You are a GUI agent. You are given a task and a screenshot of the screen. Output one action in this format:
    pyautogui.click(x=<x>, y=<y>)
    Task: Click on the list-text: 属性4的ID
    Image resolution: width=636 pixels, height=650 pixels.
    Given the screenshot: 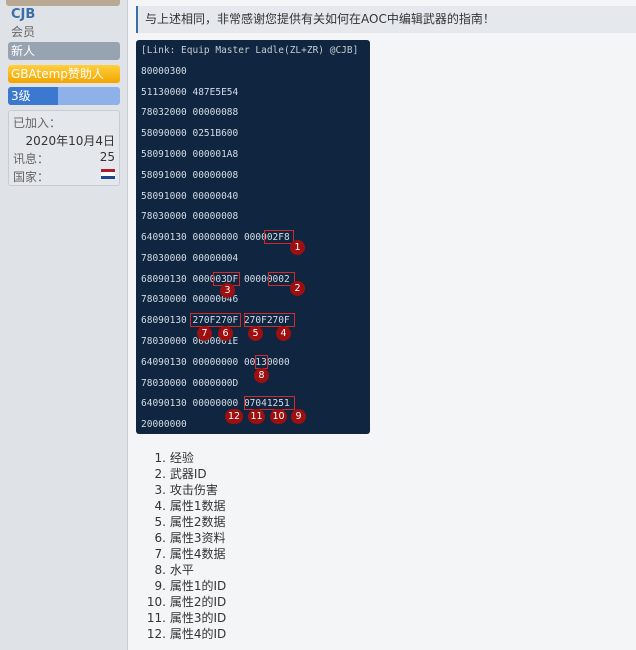 What is the action you would take?
    pyautogui.click(x=198, y=634)
    